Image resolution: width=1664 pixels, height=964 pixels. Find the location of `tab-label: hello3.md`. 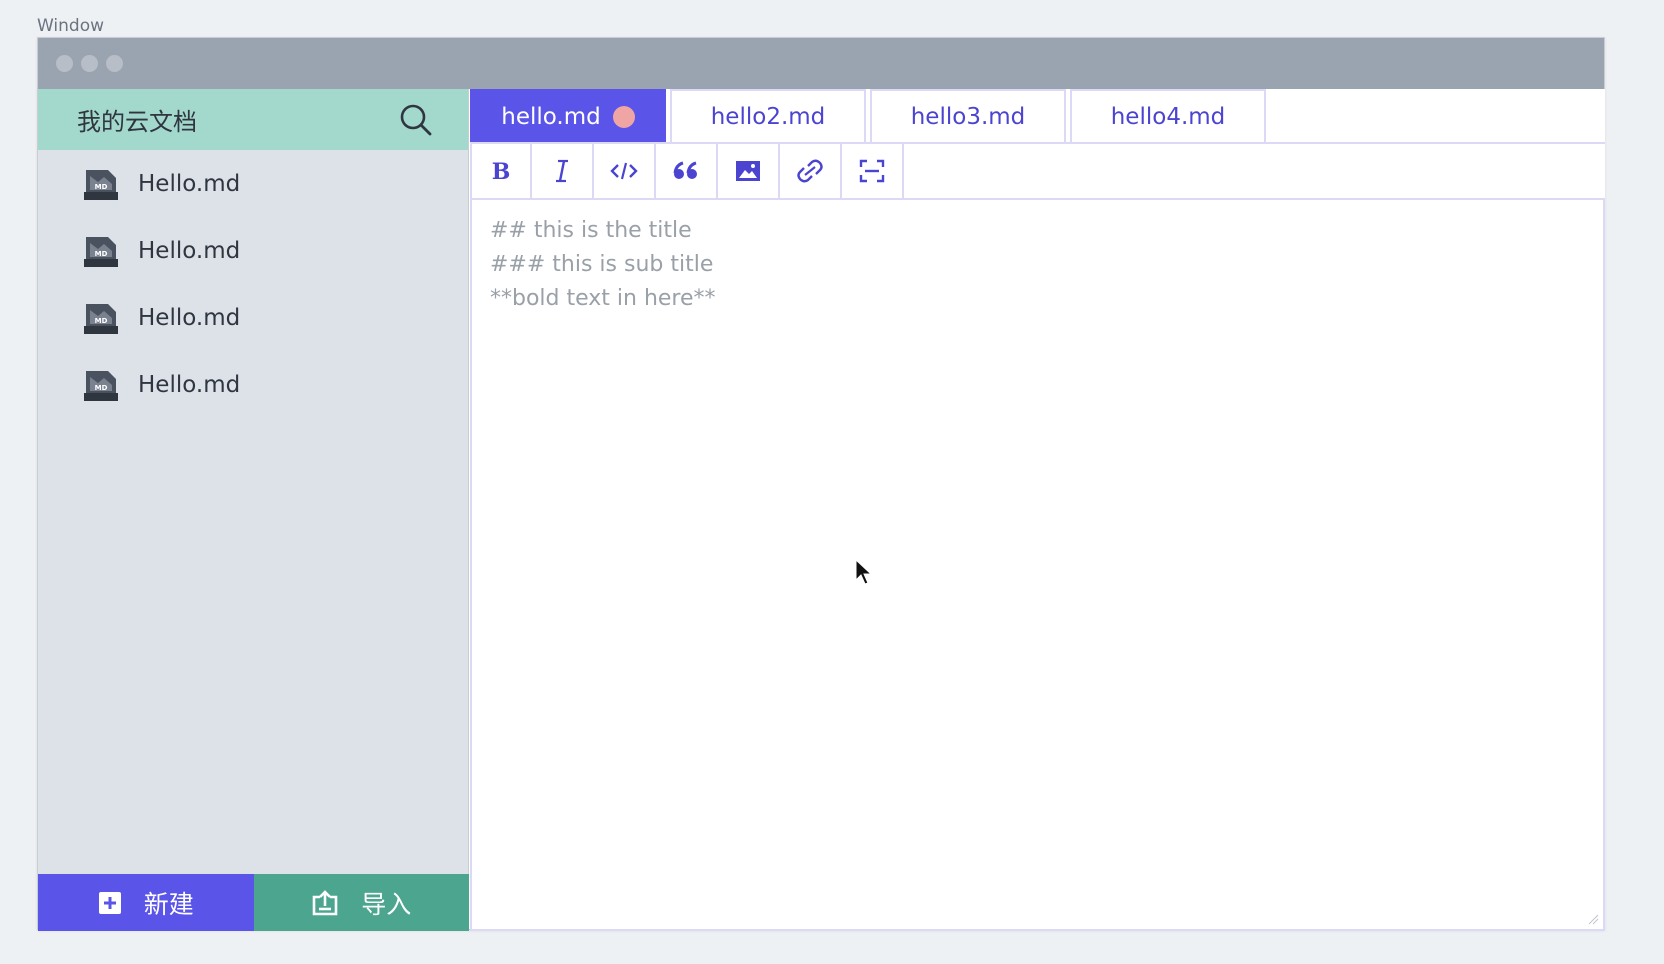

tab-label: hello3.md is located at coordinates (968, 116).